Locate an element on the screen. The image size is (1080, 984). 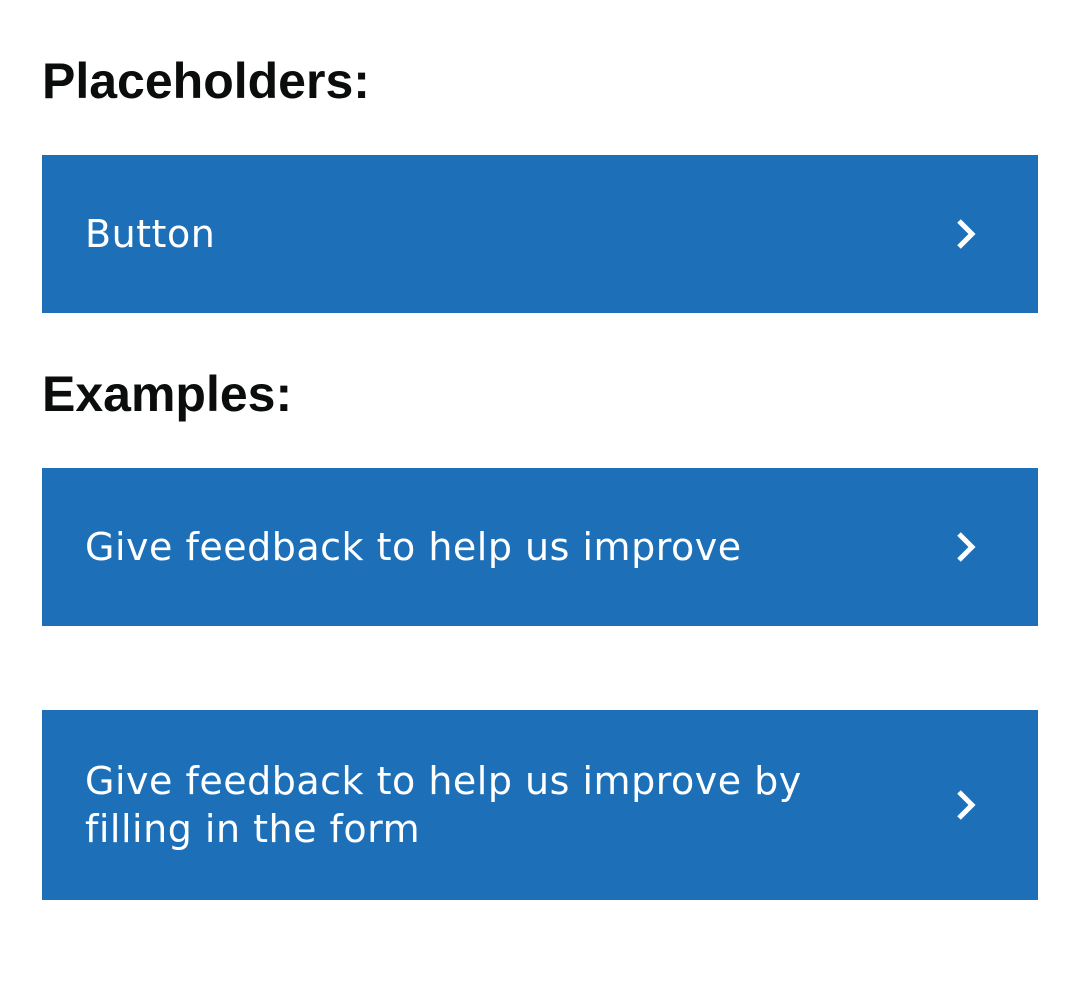
placeholder-button-label: Button is located at coordinates (150, 234).